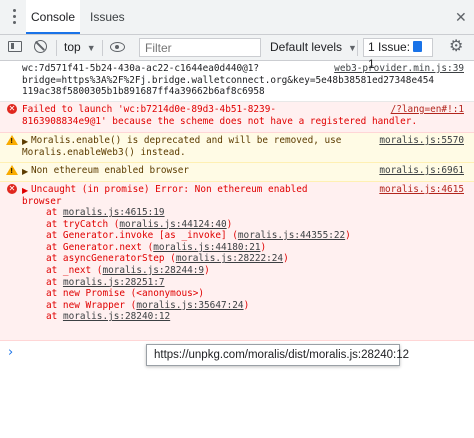 The height and width of the screenshot is (438, 474). I want to click on stack-frame: at moralis.js:28240:12, so click(108, 317).